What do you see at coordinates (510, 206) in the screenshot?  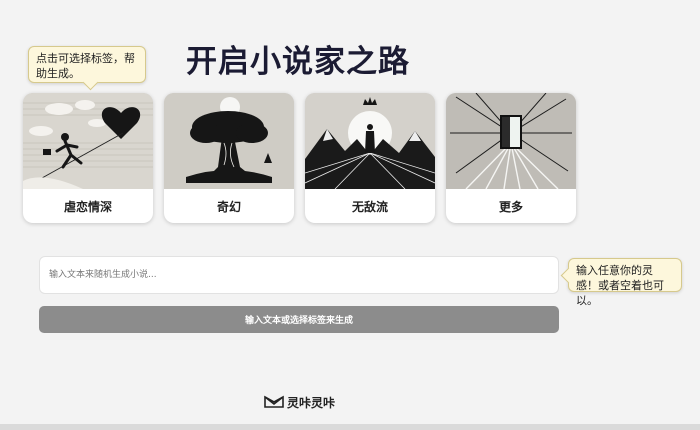 I see `tag-card-label: 更多` at bounding box center [510, 206].